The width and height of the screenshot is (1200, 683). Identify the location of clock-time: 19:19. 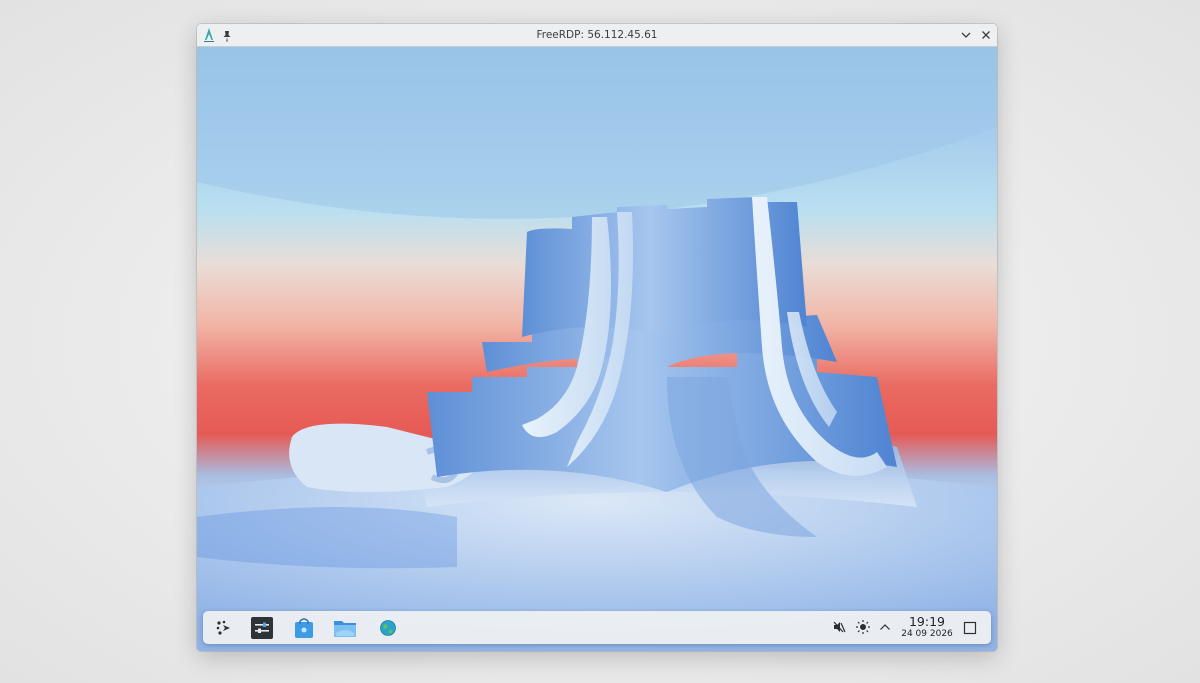
(927, 621).